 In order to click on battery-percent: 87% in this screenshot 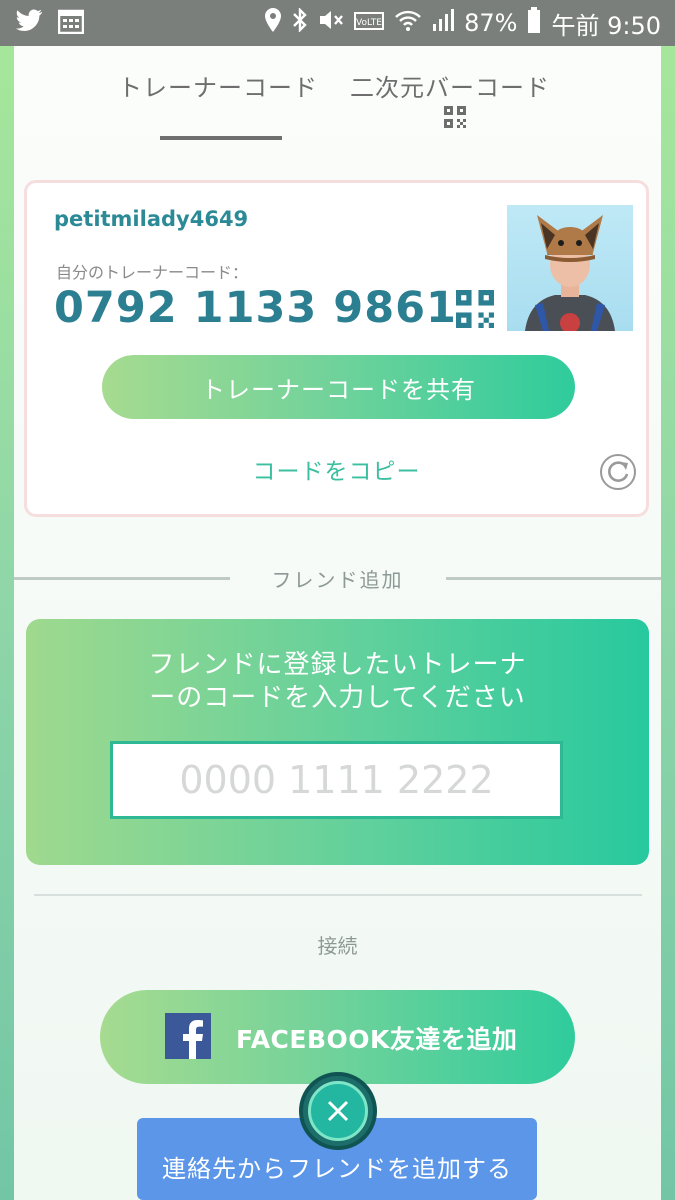, I will do `click(491, 23)`.